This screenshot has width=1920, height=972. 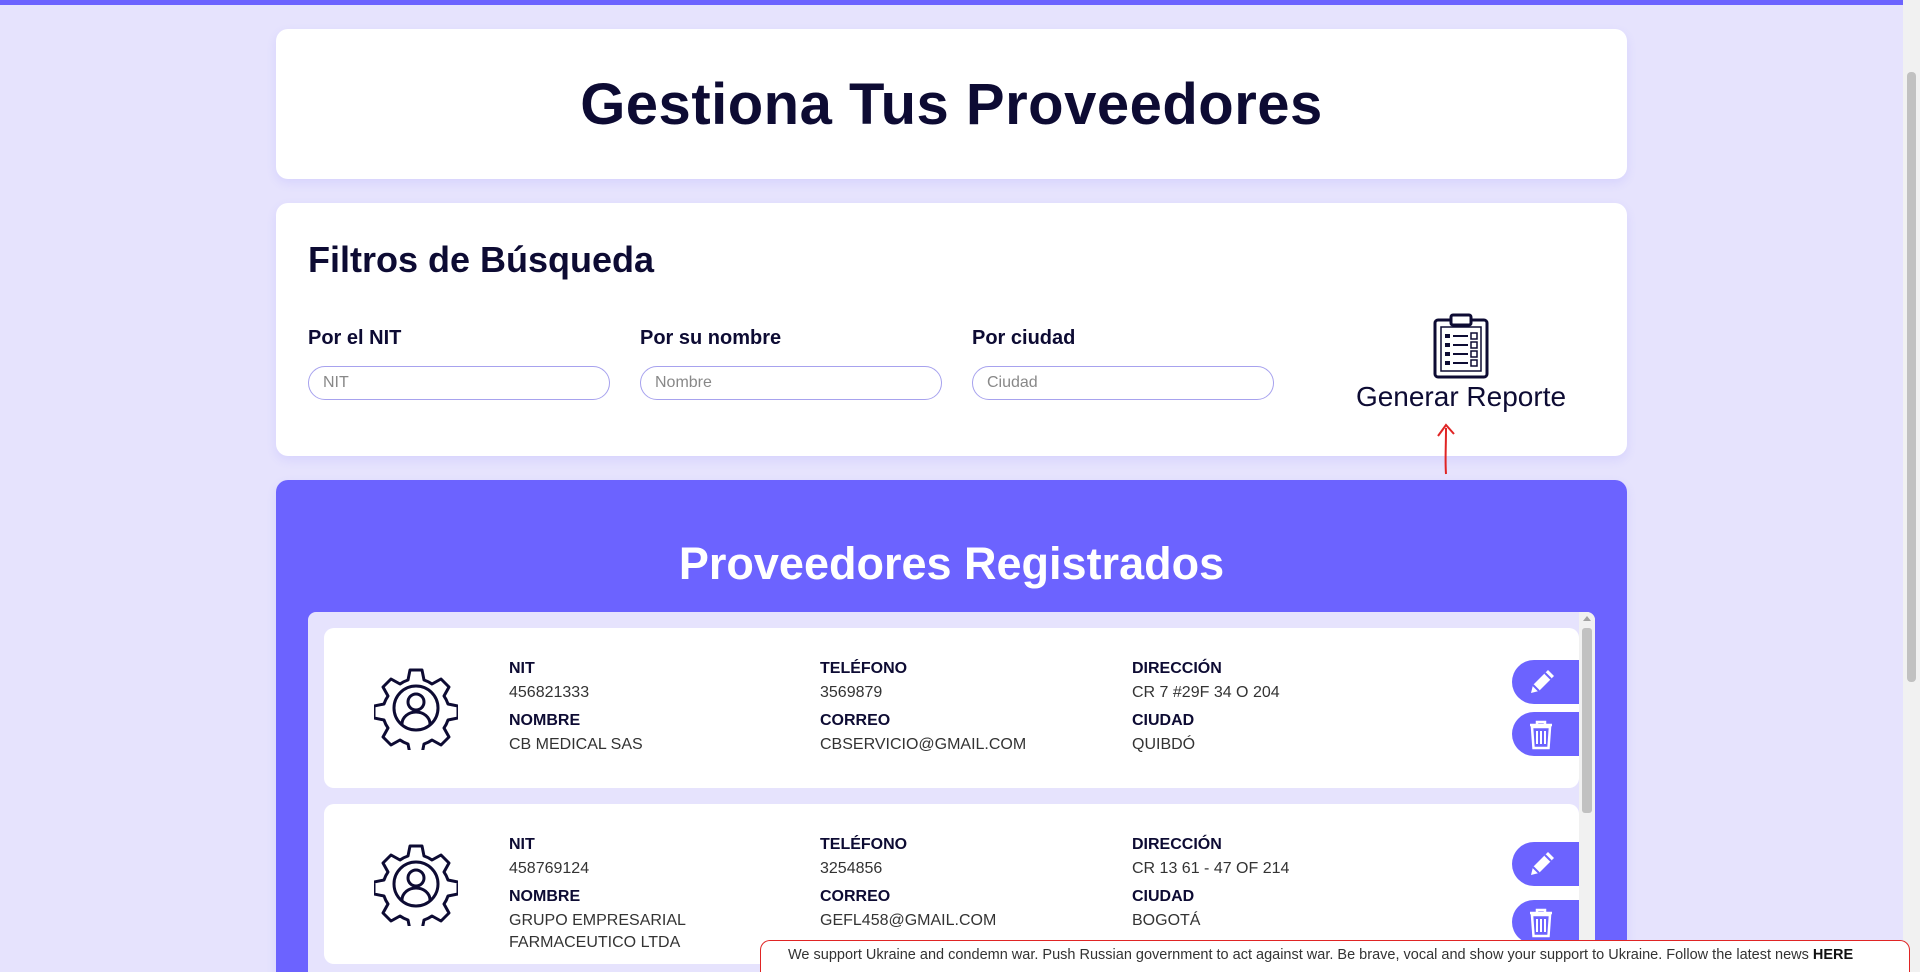 I want to click on top-accent-bar, so click(x=960, y=2).